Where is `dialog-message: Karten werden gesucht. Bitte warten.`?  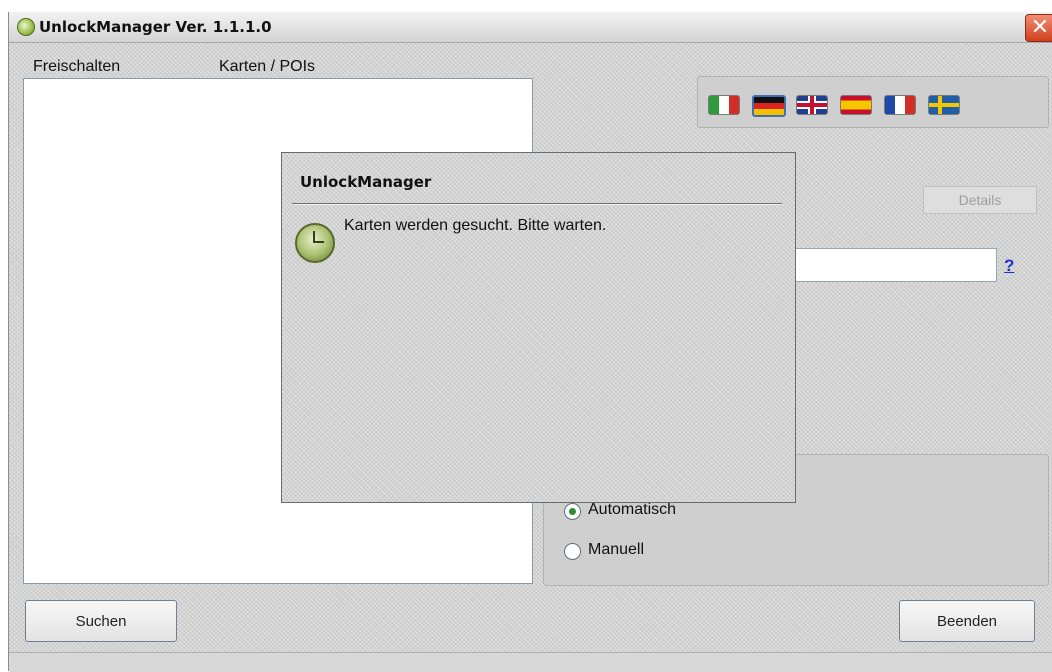 dialog-message: Karten werden gesucht. Bitte warten. is located at coordinates (475, 225).